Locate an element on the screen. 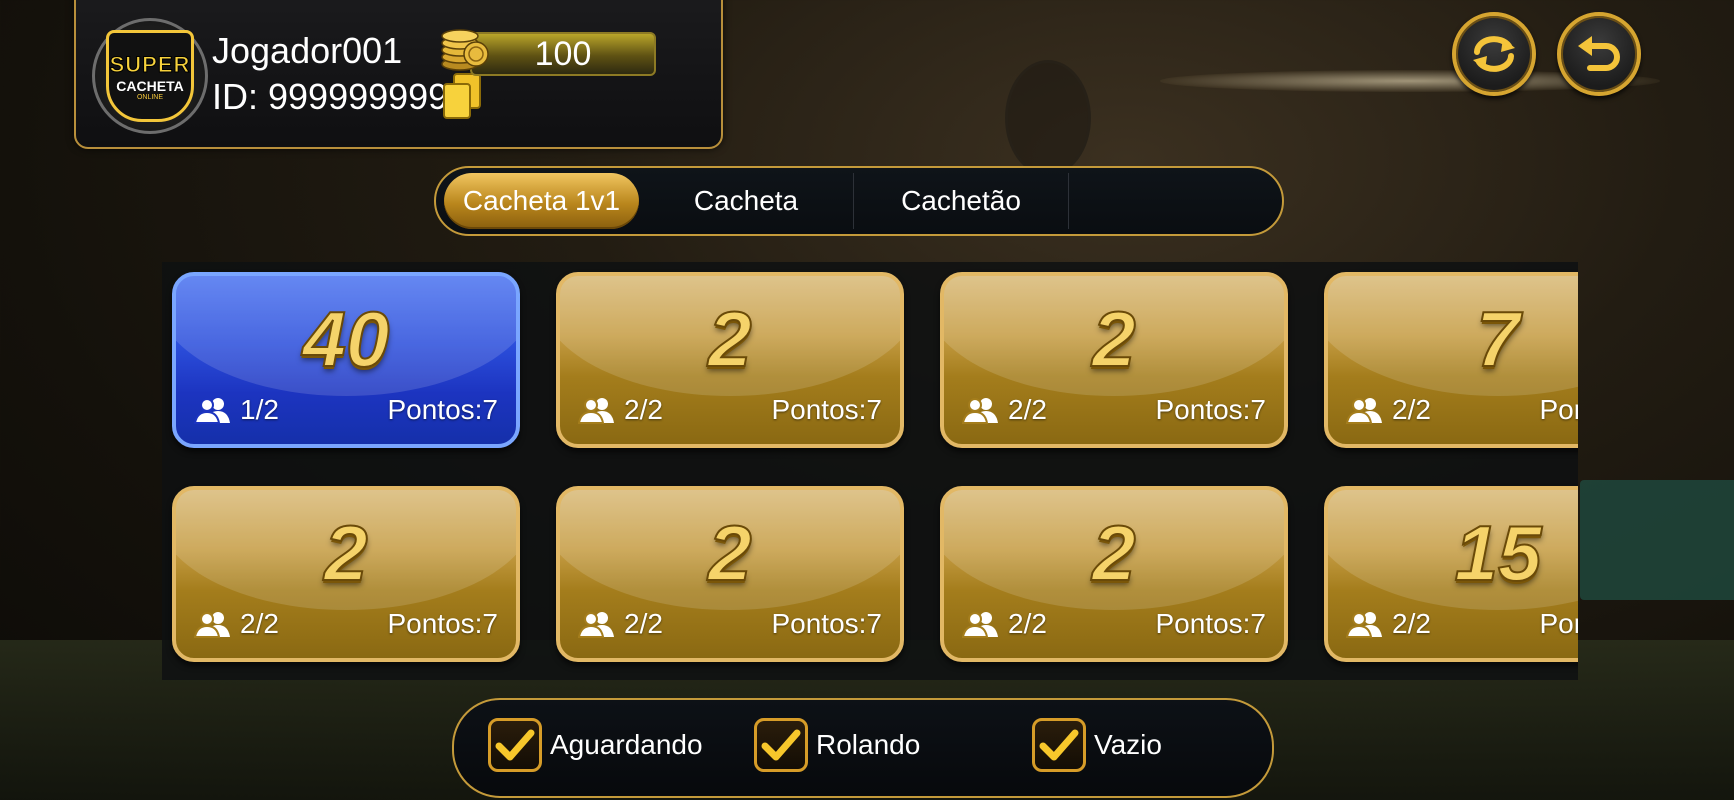 Image resolution: width=1734 pixels, height=800 pixels. room-bet-value: 40 is located at coordinates (346, 339).